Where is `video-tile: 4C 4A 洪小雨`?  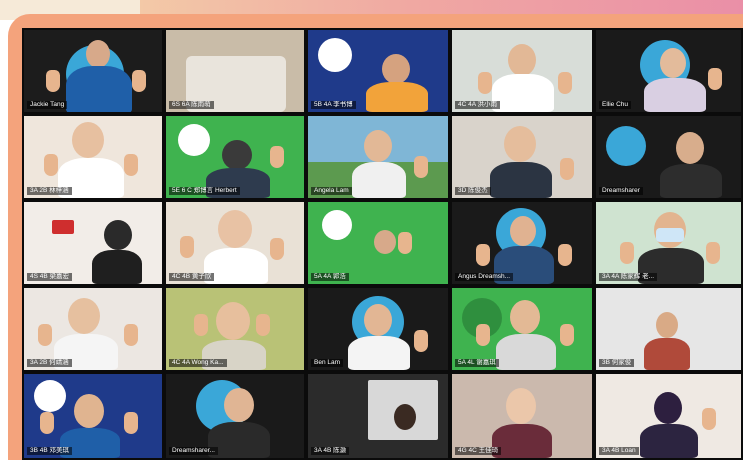
video-tile: 4C 4A 洪小雨 is located at coordinates (522, 71).